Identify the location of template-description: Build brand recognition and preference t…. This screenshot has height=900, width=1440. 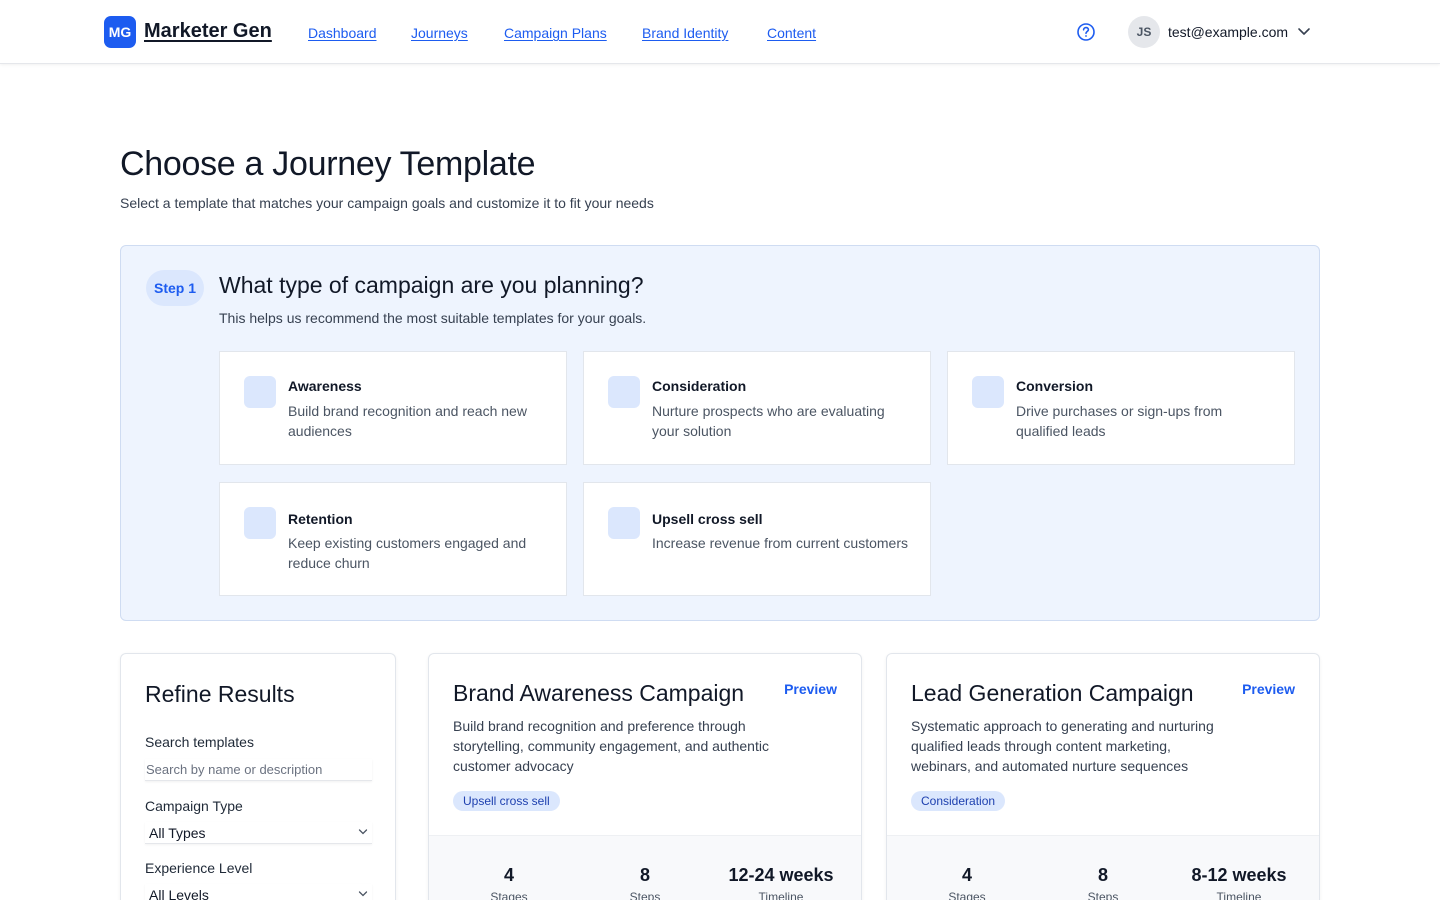
(611, 746).